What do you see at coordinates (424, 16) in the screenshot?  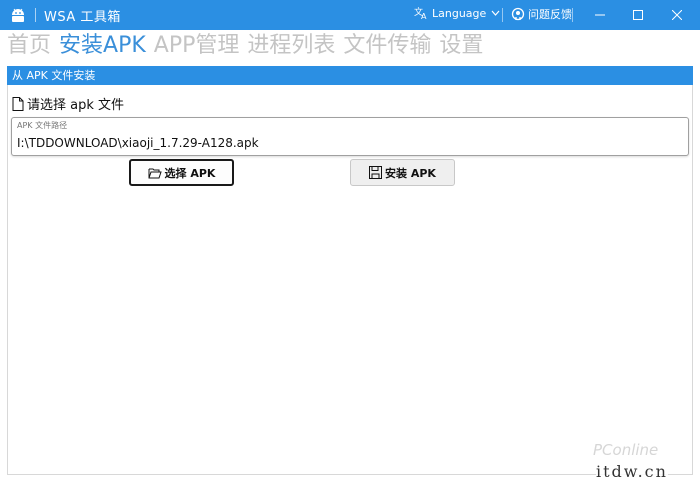 I see `svg-text: A` at bounding box center [424, 16].